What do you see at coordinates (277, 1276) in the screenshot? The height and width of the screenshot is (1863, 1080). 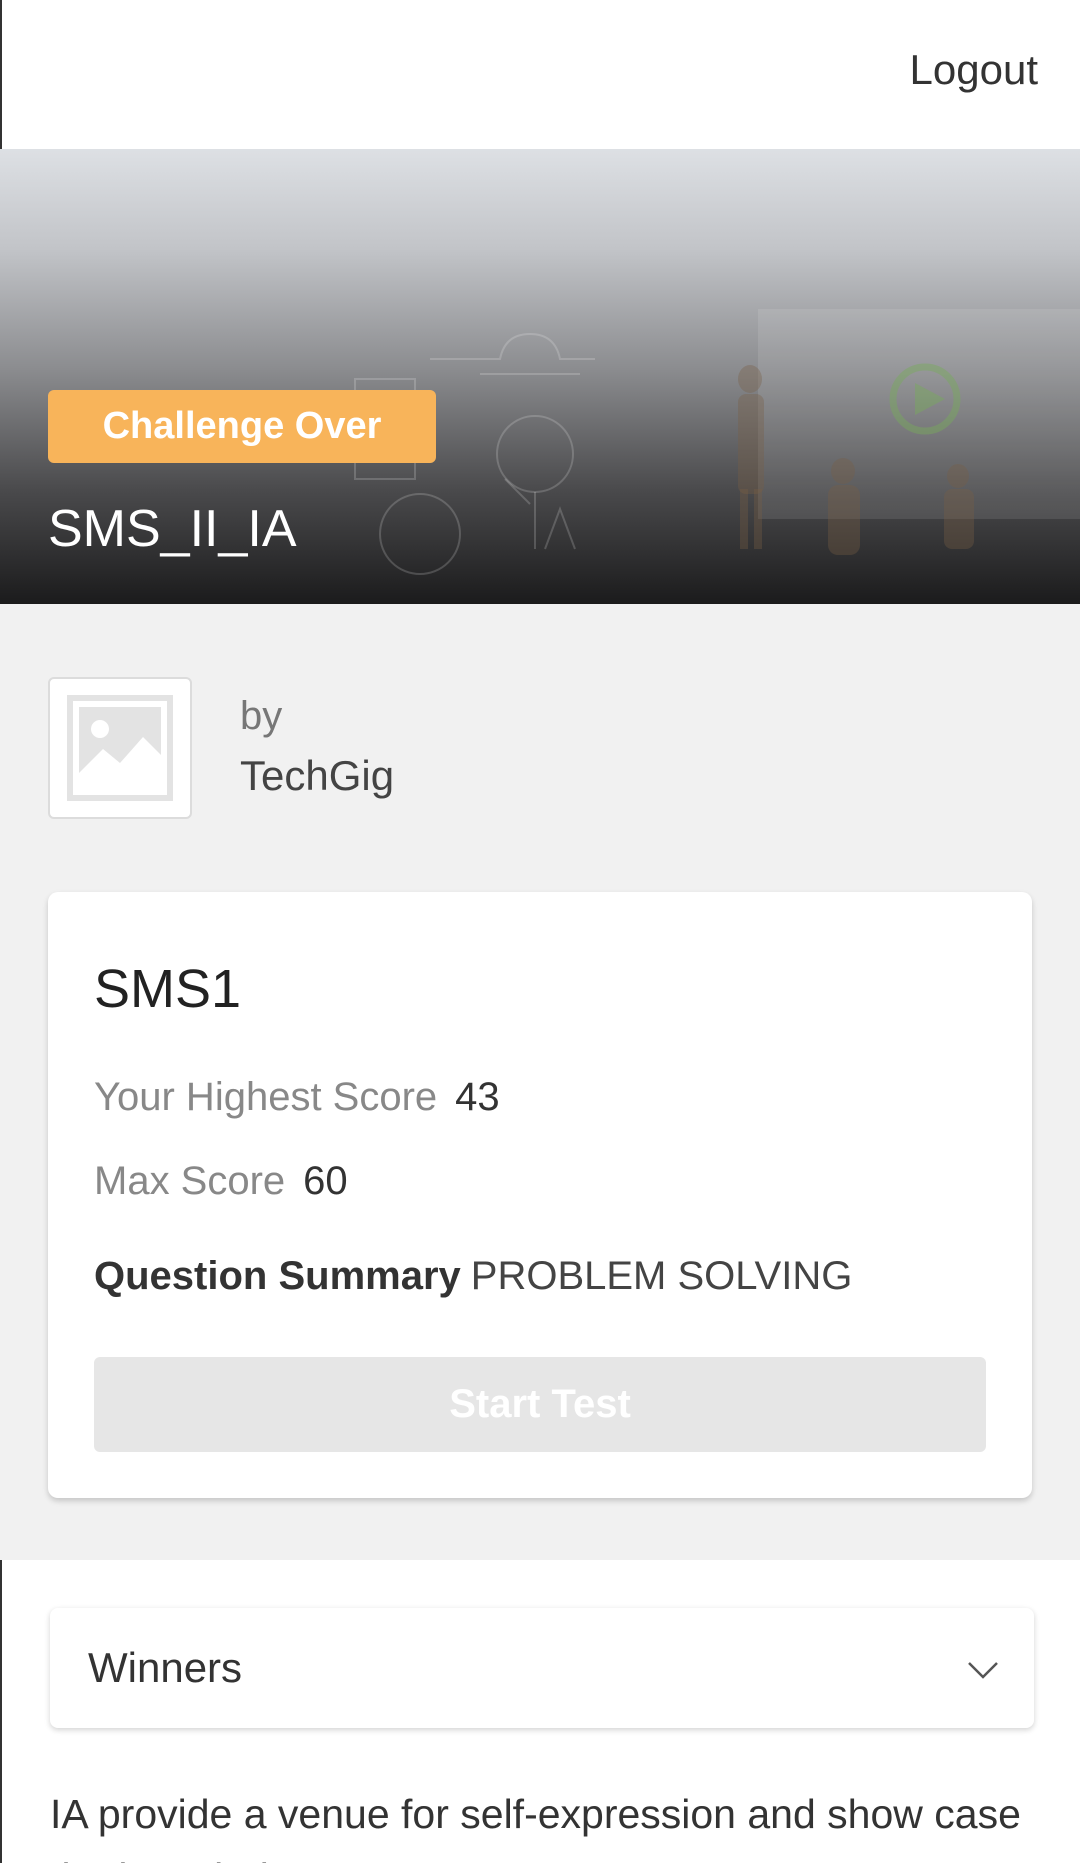 I see `question-summary-label: Question Summary` at bounding box center [277, 1276].